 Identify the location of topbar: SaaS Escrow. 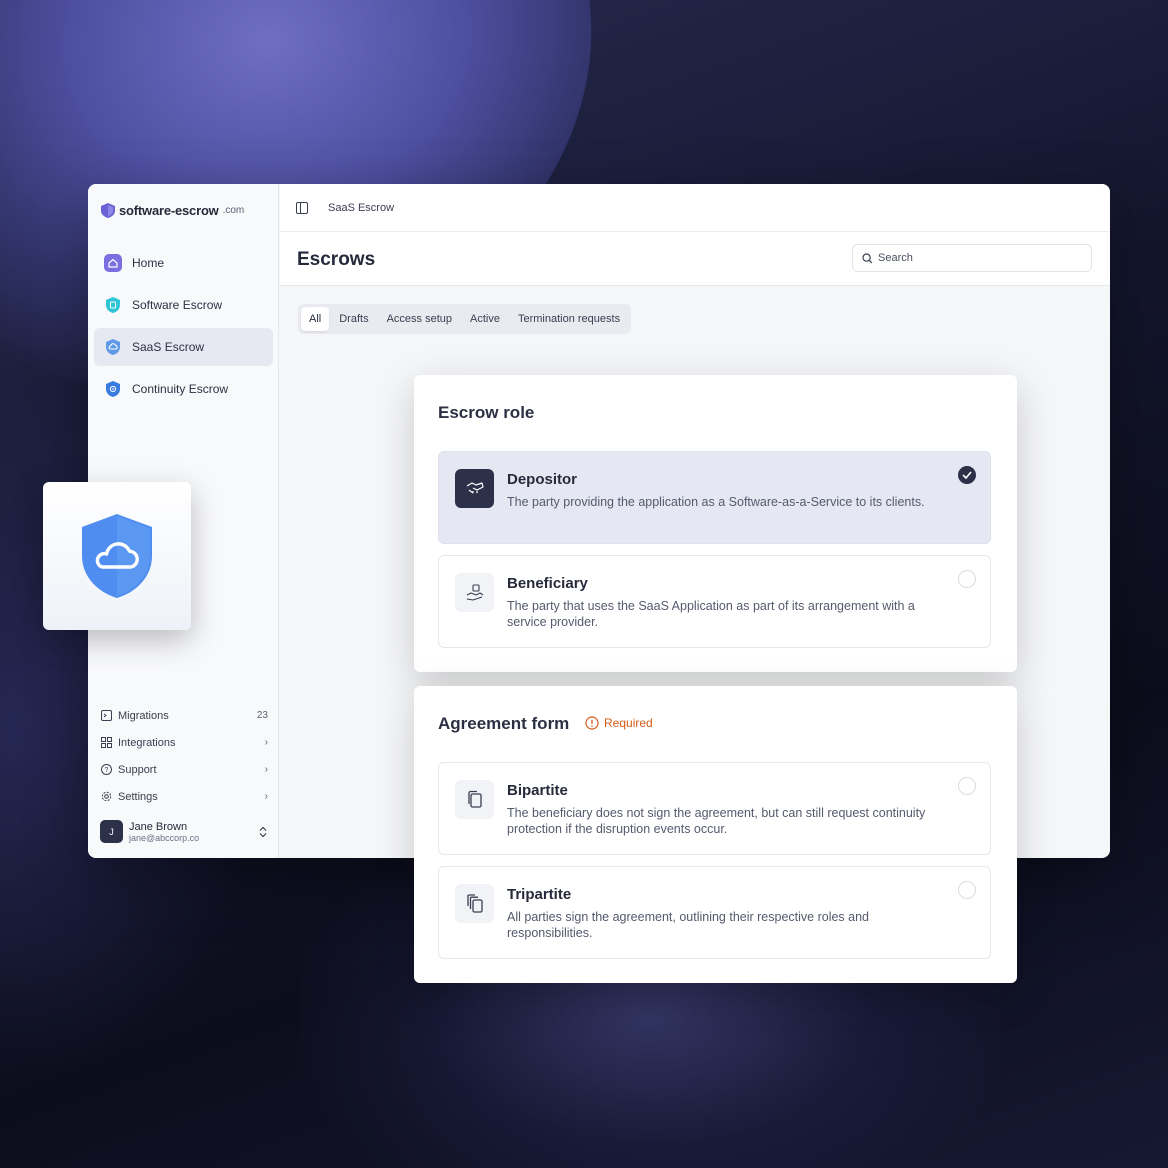
(695, 208).